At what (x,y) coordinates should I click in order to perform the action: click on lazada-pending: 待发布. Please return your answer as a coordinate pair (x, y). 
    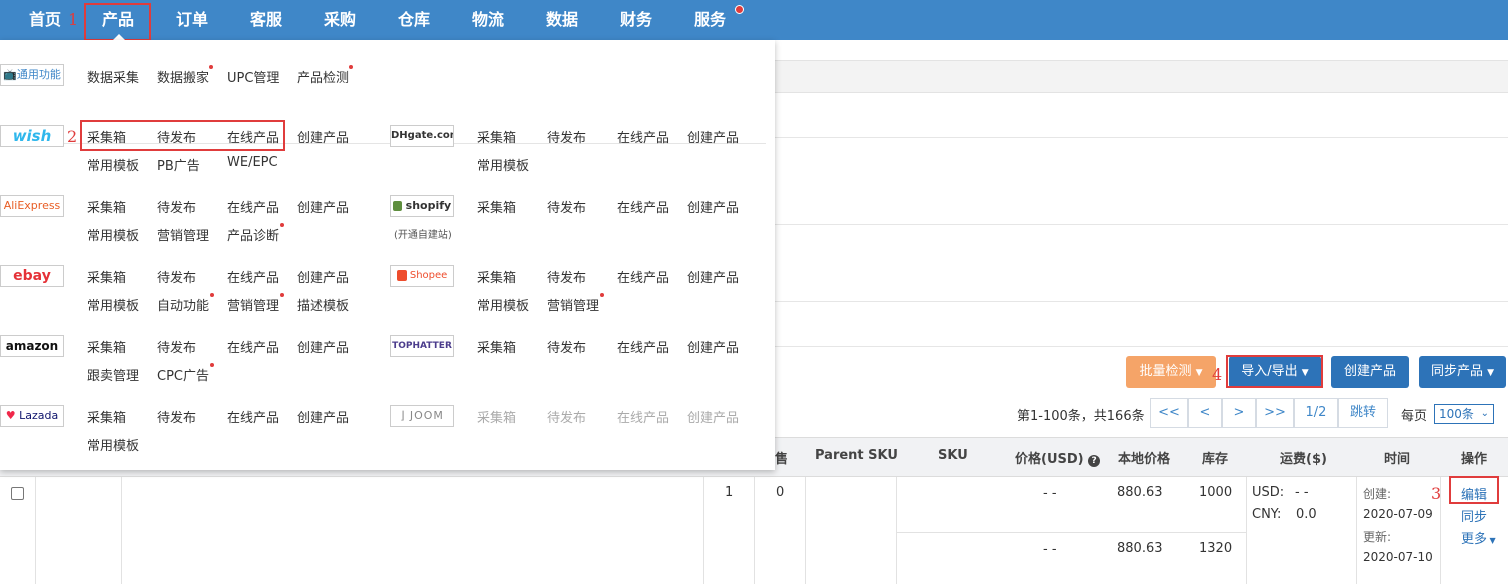
    Looking at the image, I should click on (176, 416).